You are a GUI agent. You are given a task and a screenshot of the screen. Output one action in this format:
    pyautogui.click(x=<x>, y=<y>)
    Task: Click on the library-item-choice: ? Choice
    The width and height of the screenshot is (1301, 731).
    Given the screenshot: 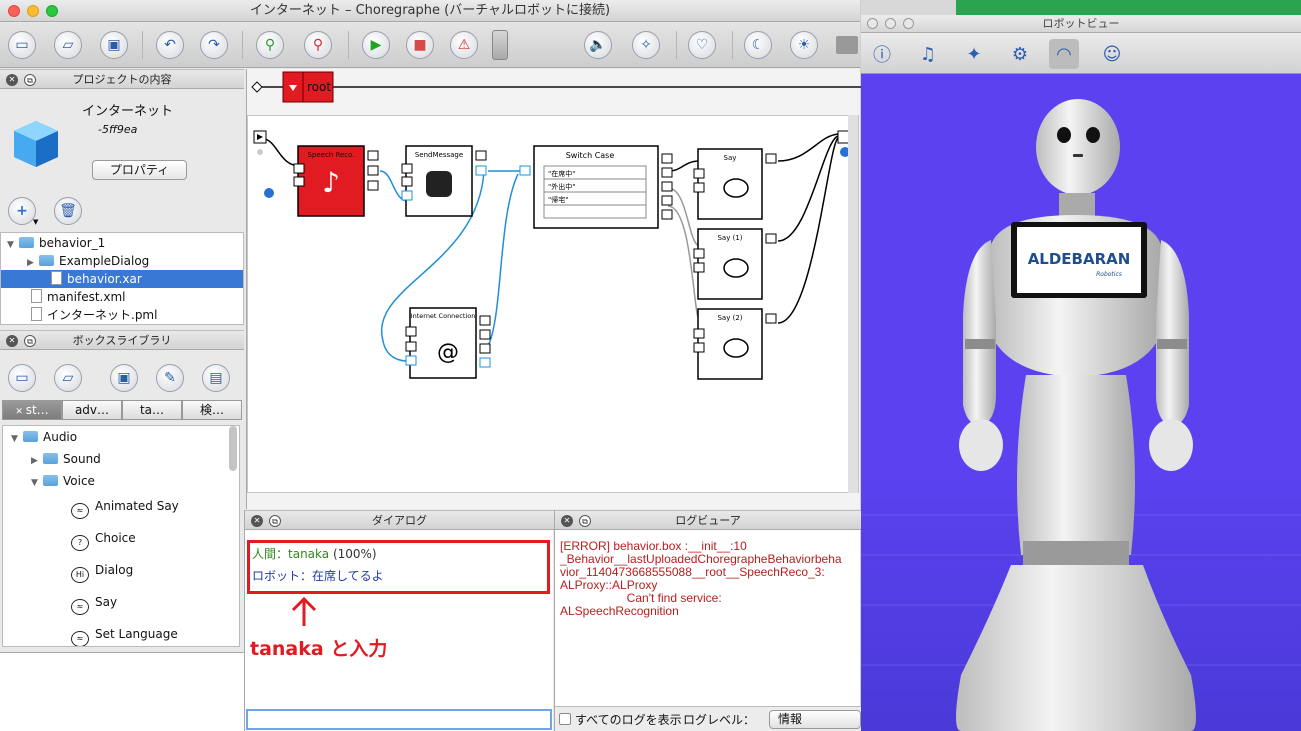 What is the action you would take?
    pyautogui.click(x=121, y=540)
    